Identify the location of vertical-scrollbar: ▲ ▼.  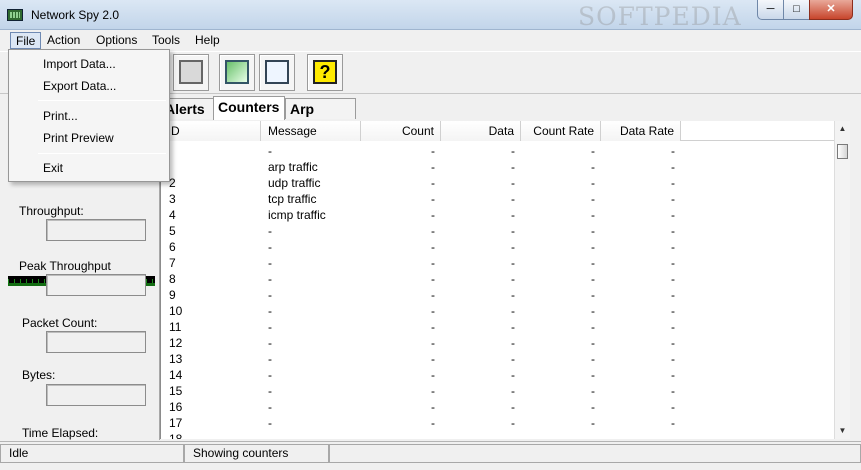
(842, 280).